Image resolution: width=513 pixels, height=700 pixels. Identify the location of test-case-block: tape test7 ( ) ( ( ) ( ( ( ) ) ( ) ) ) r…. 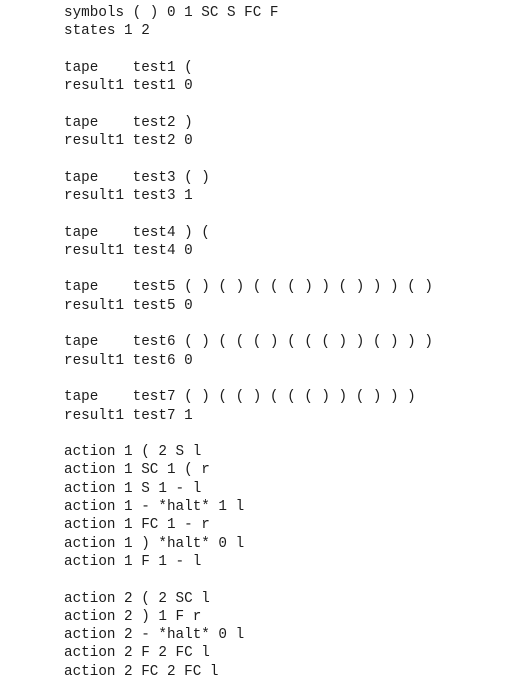
(288, 406).